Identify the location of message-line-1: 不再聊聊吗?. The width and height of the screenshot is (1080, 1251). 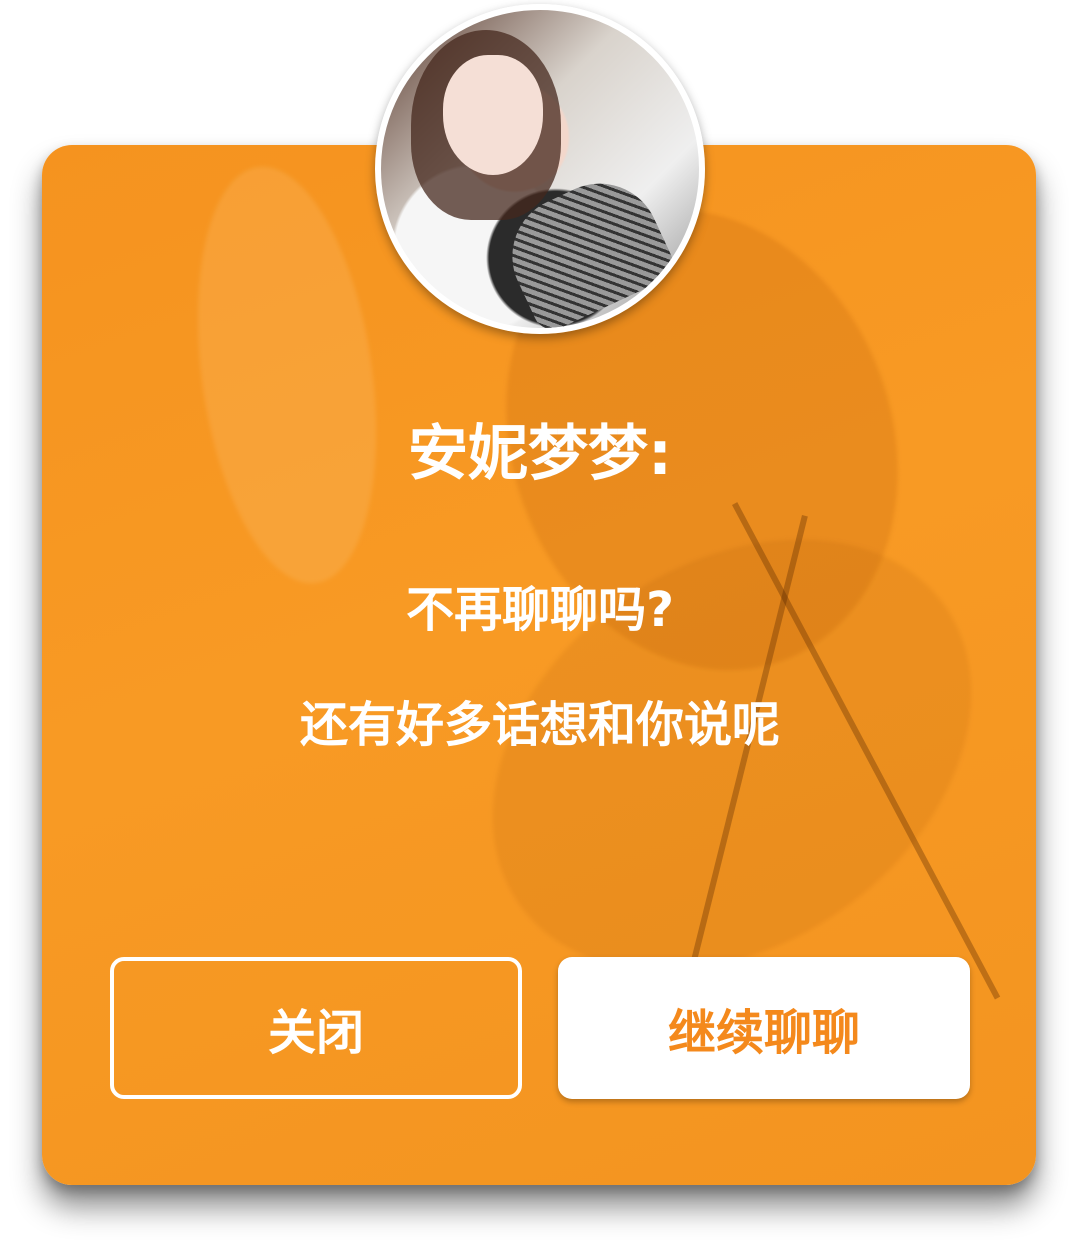
(540, 610).